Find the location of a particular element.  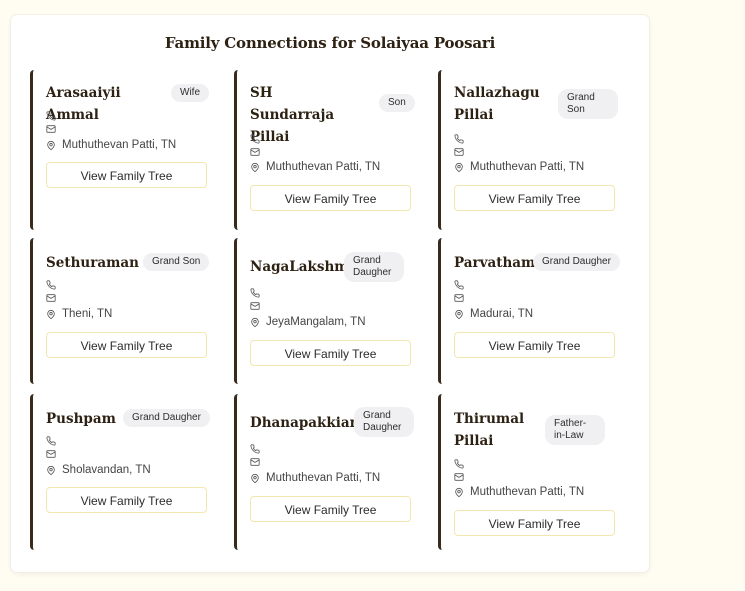

relation-badge: Wife is located at coordinates (190, 93).